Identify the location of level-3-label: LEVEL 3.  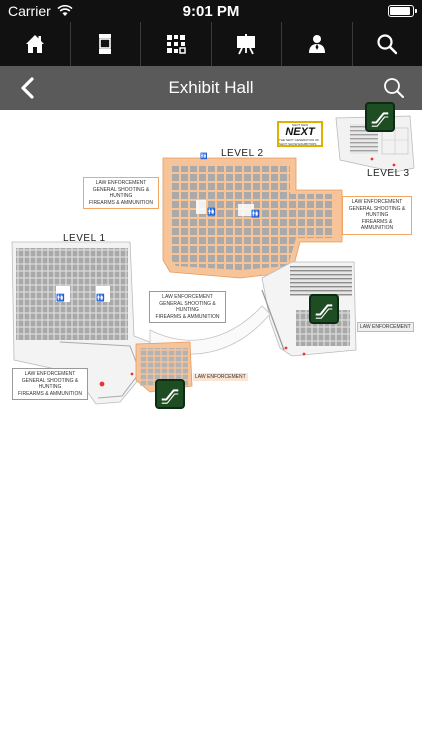
(388, 173).